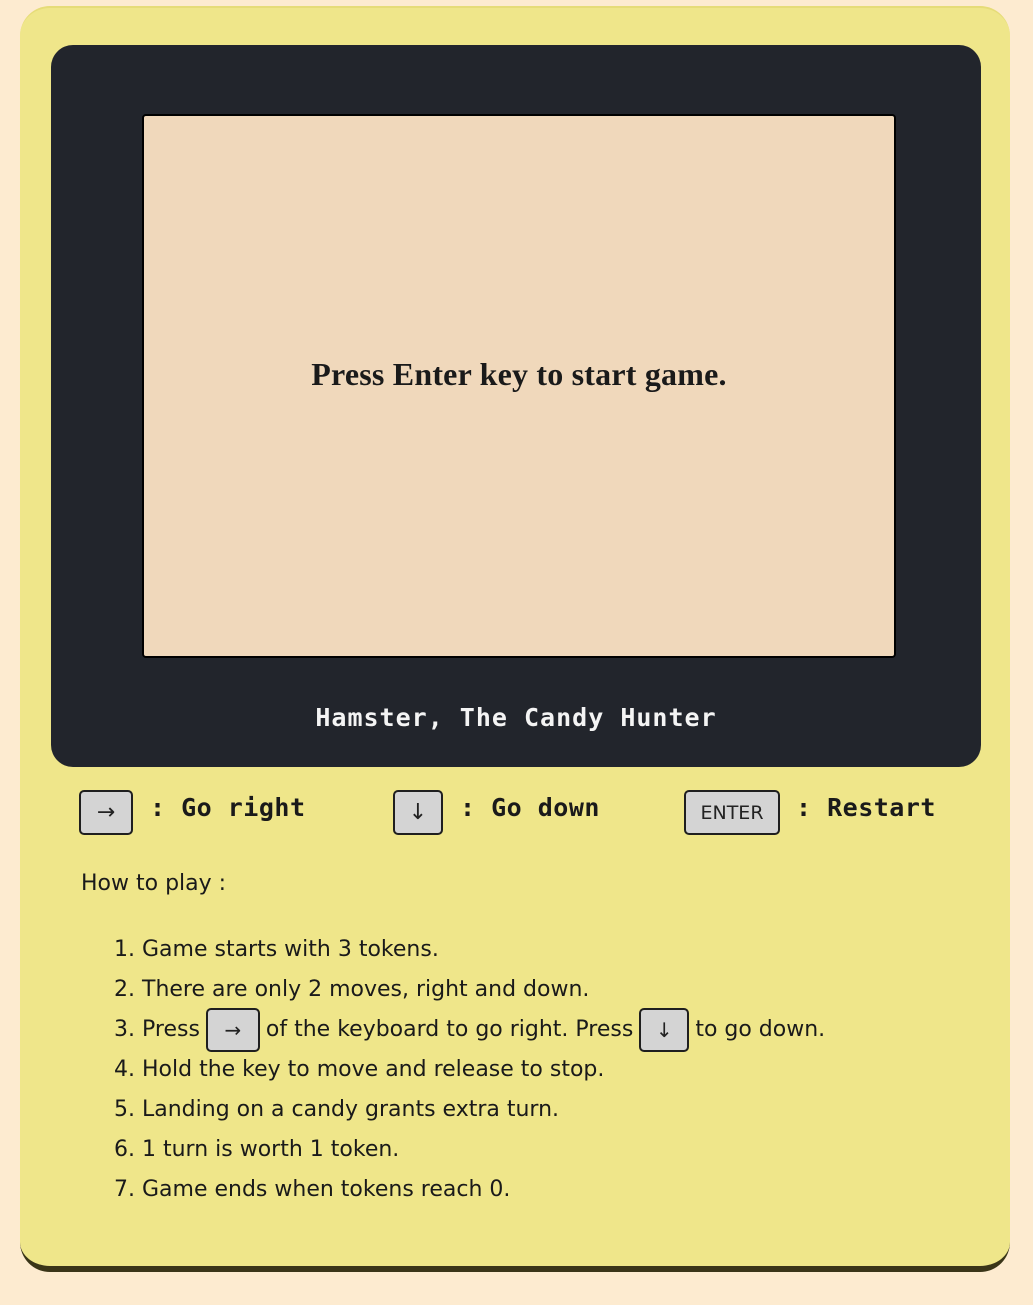 Image resolution: width=1033 pixels, height=1305 pixels. I want to click on restart-label: : Restart, so click(866, 807).